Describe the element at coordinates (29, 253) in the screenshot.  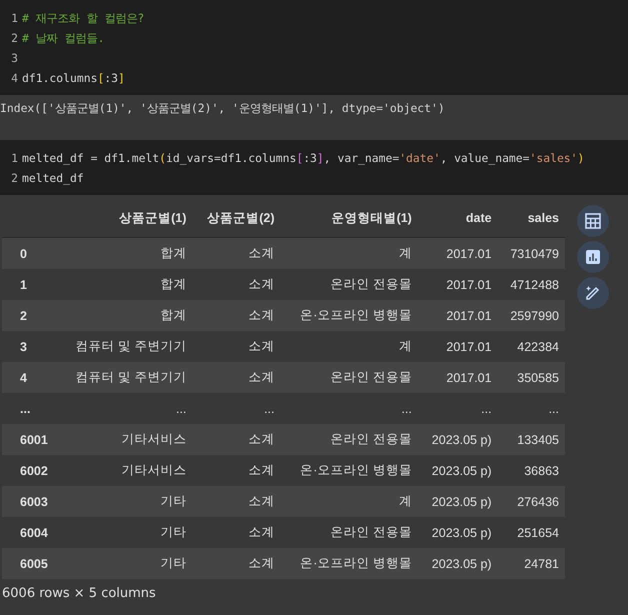
I see `row-index: 0` at that location.